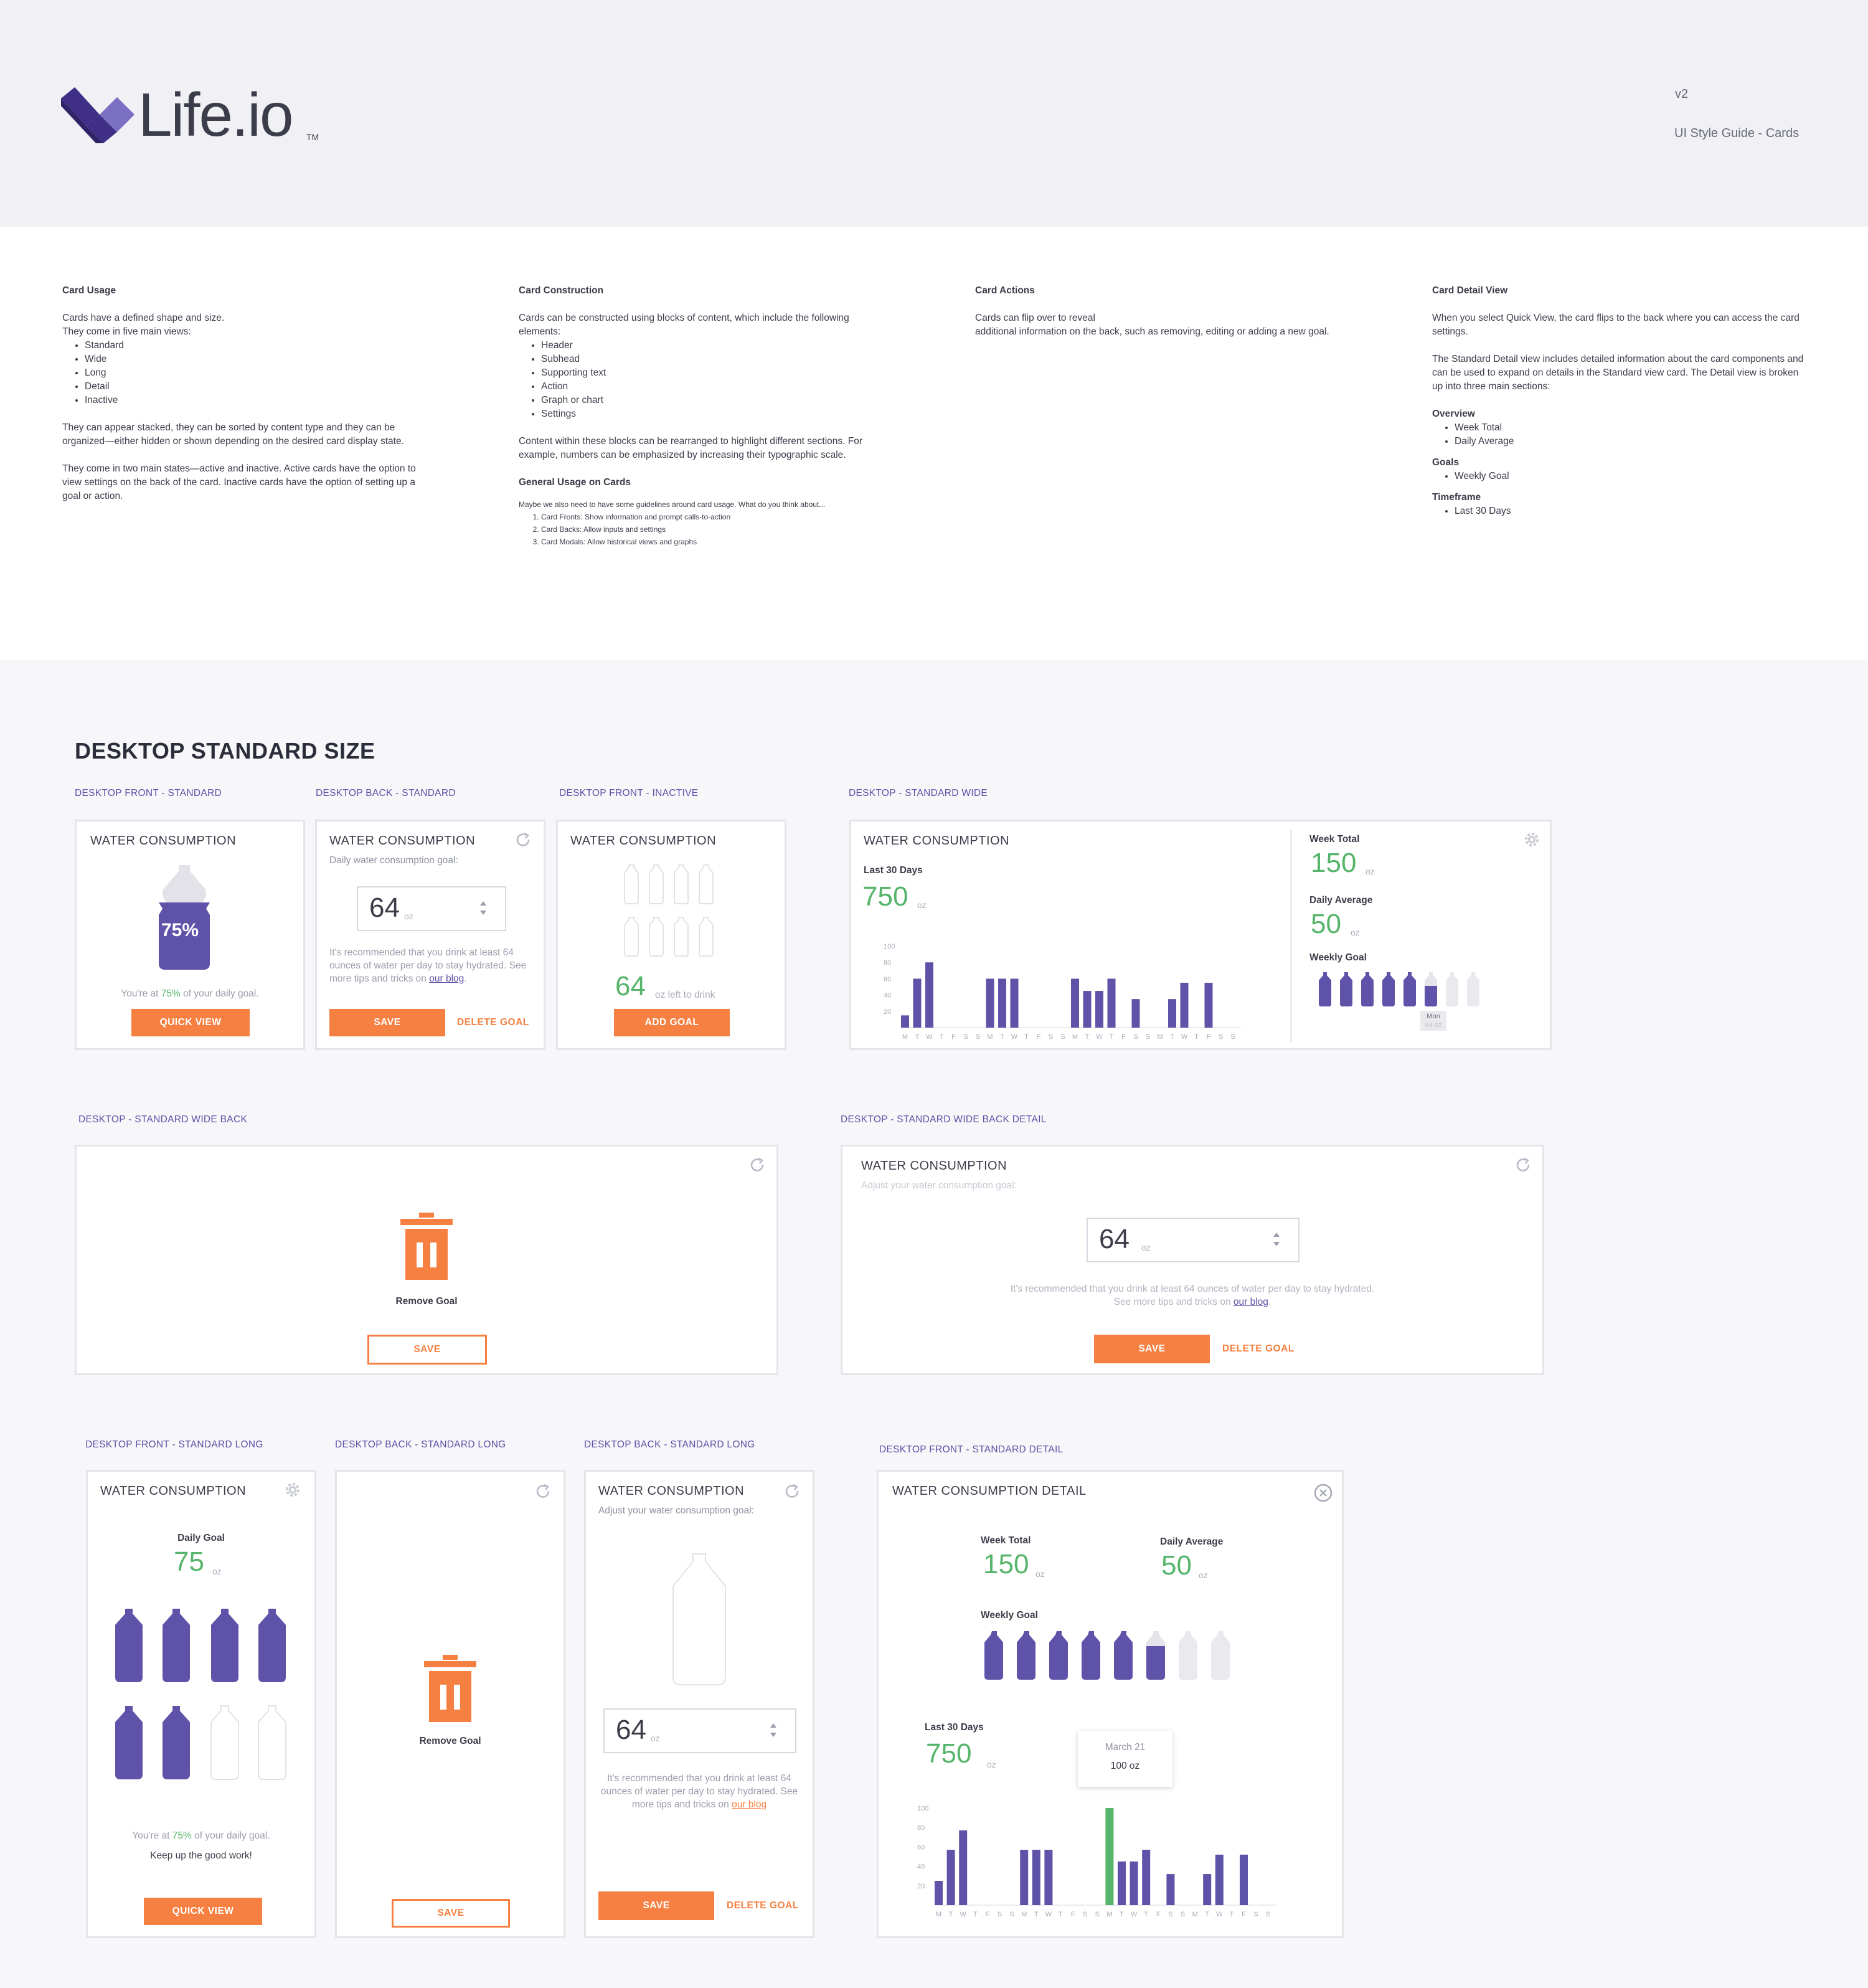 This screenshot has width=1868, height=1988. Describe the element at coordinates (1040, 1574) in the screenshot. I see `week-total-unit: oz` at that location.